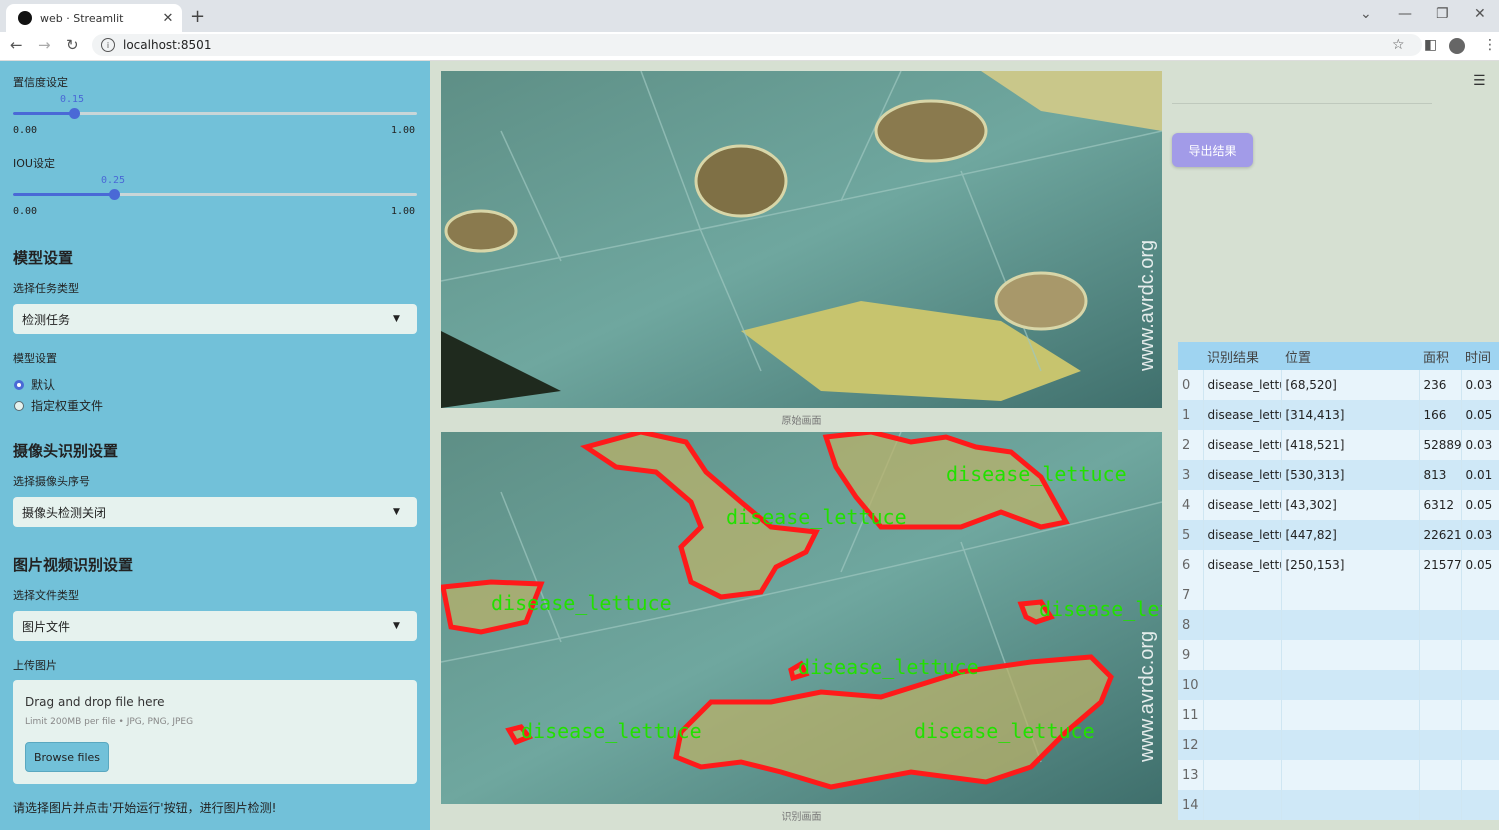 This screenshot has width=1499, height=830. I want to click on confidence-slider, so click(215, 113).